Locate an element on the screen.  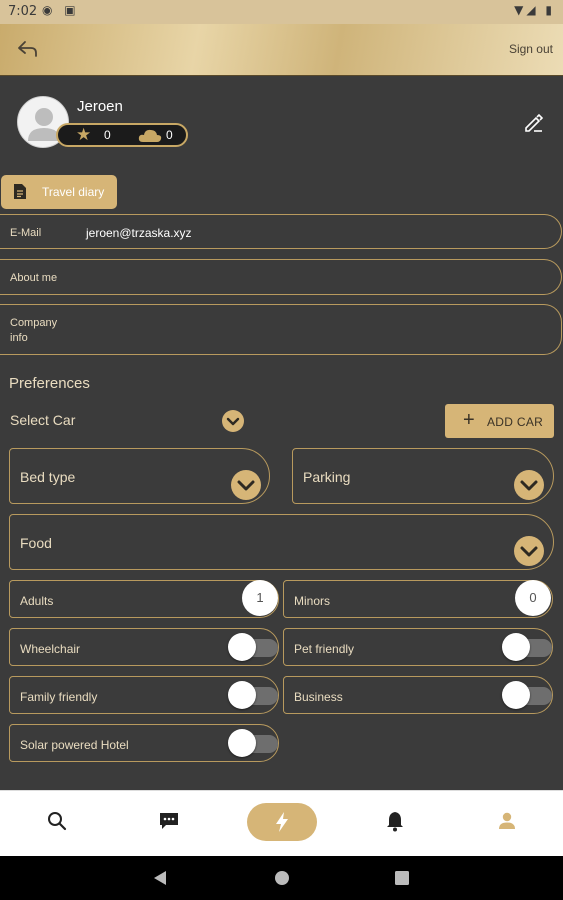
business-label: Business is located at coordinates (318, 697).